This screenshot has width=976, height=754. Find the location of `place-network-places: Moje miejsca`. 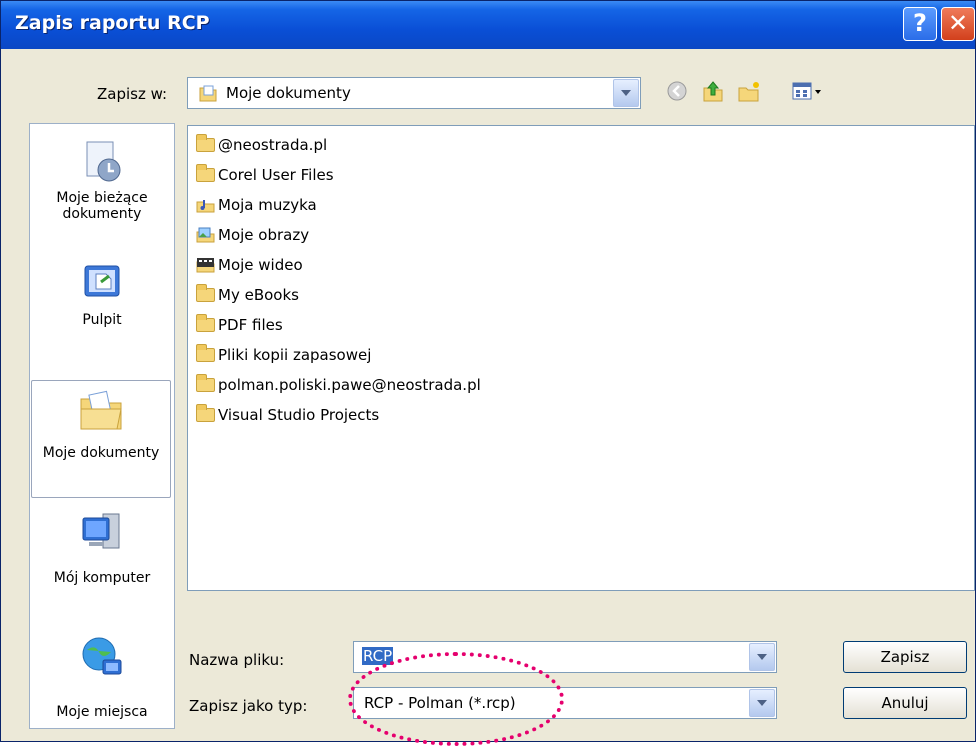

place-network-places: Moje miejsca is located at coordinates (102, 677).